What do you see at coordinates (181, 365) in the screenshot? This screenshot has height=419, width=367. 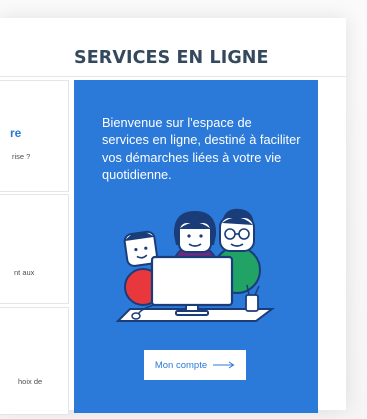 I see `my-account-label: Mon compte` at bounding box center [181, 365].